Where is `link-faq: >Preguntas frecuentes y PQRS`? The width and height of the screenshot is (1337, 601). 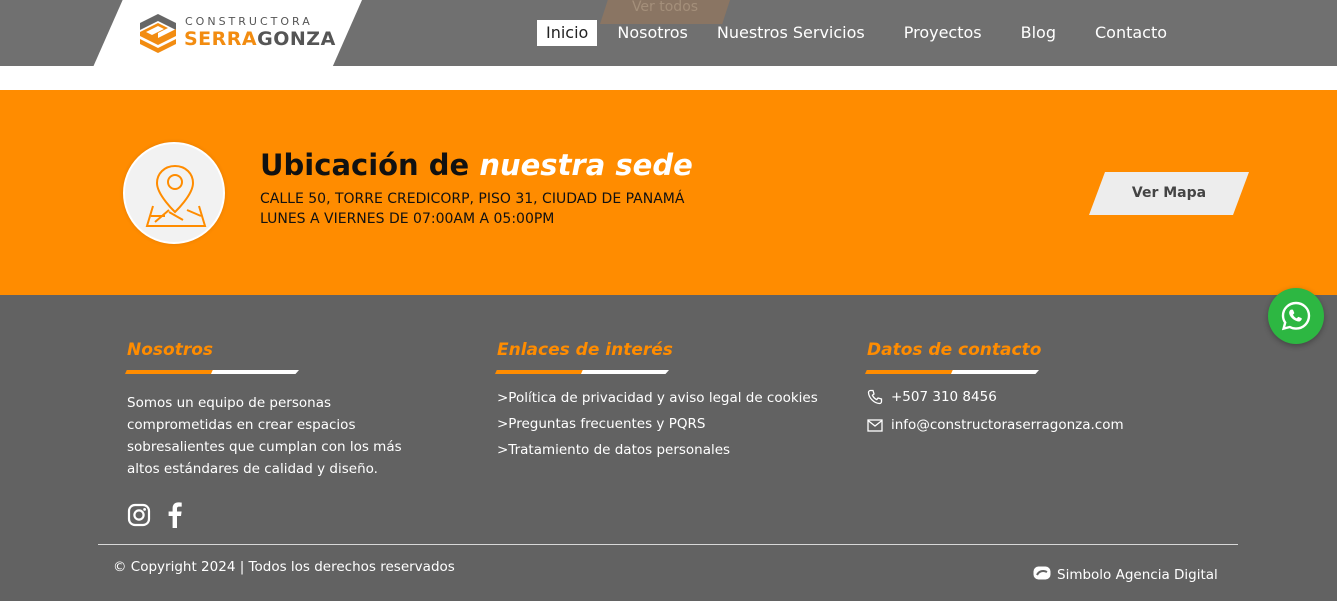
link-faq: >Preguntas frecuentes y PQRS is located at coordinates (677, 424).